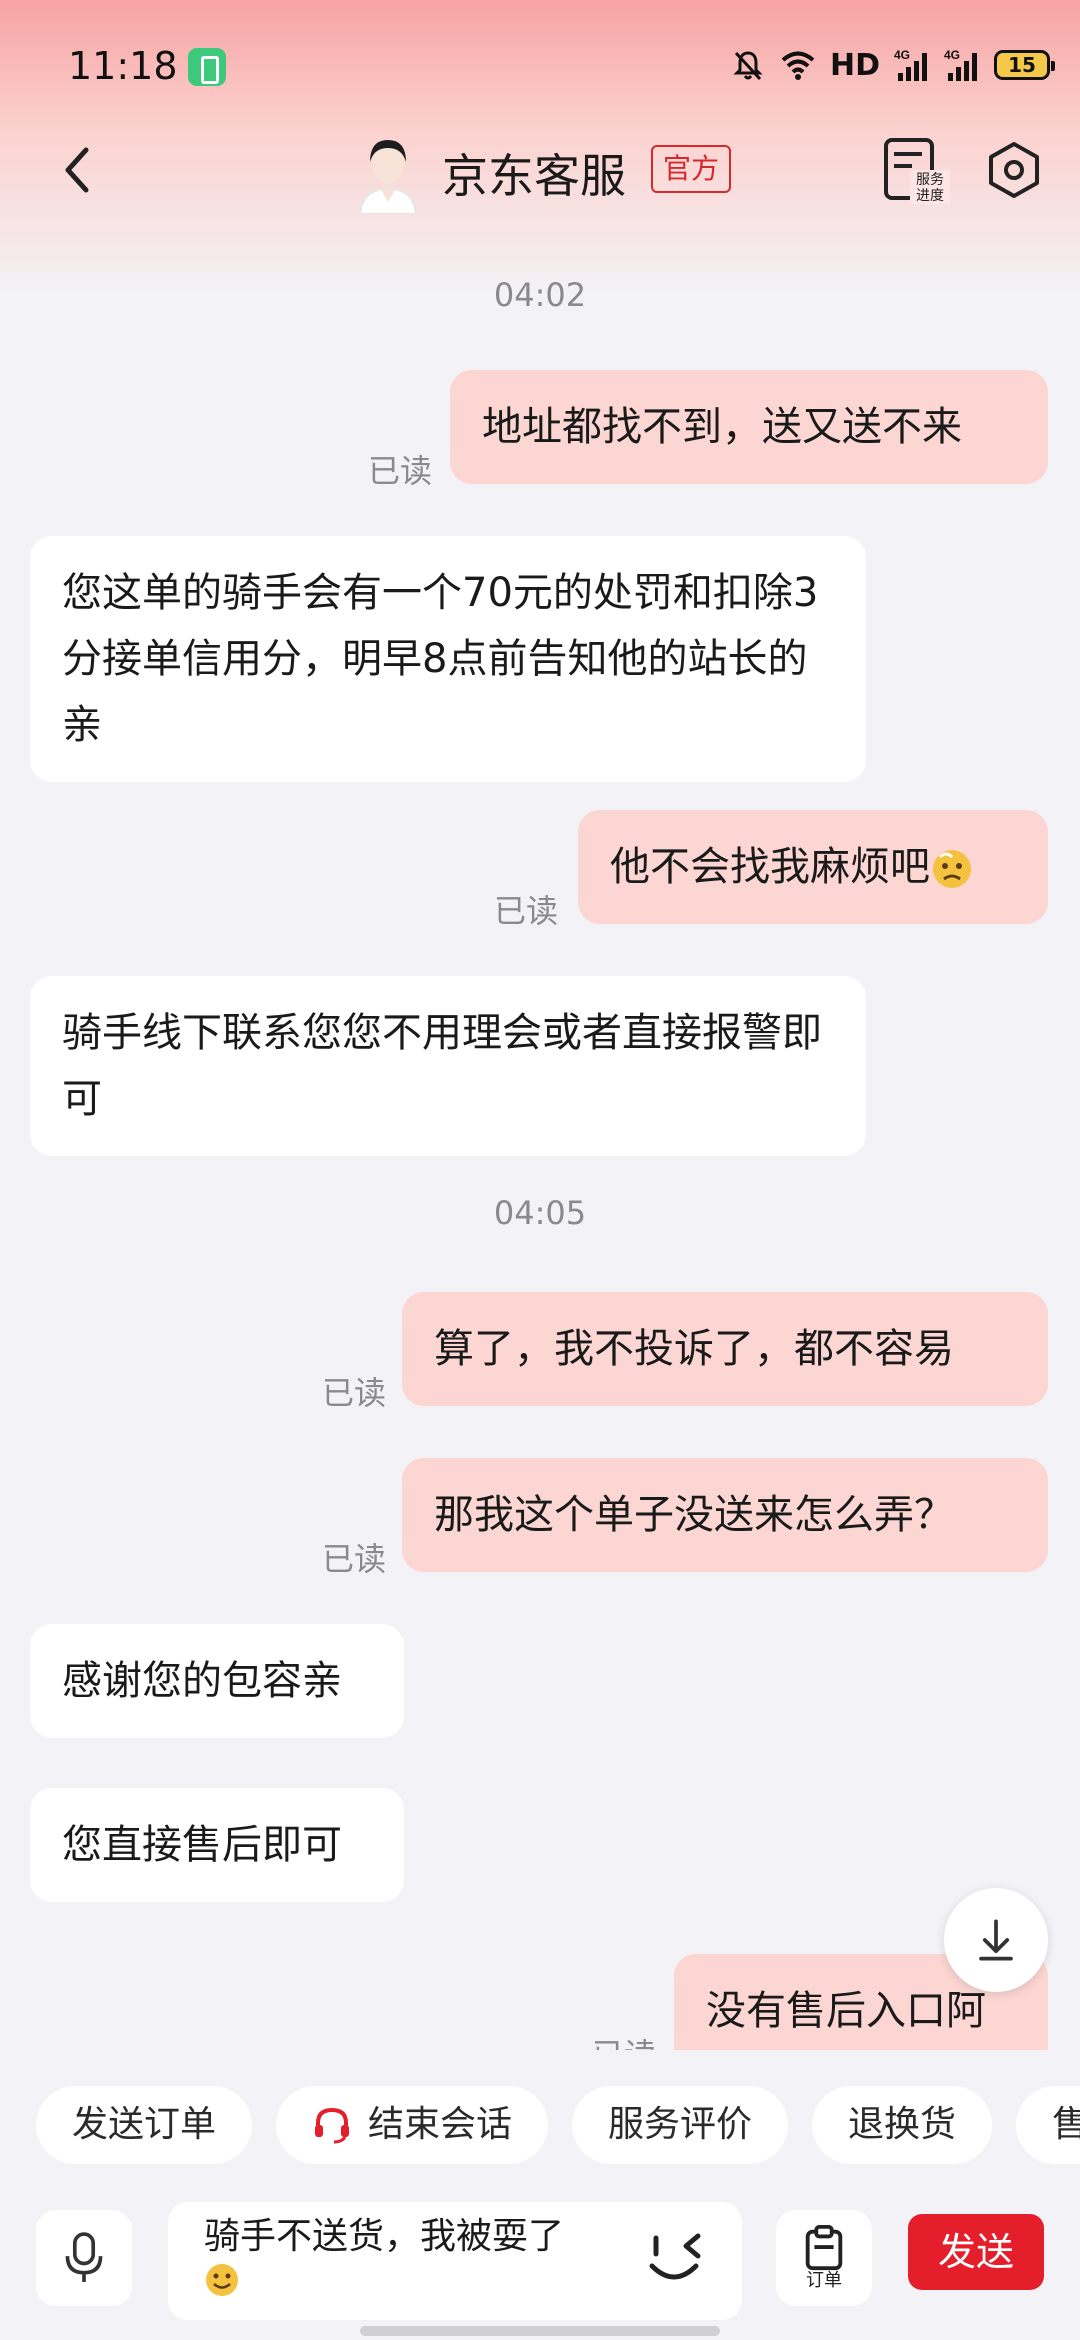 This screenshot has width=1080, height=2340. What do you see at coordinates (1048, 2125) in the screenshot?
I see `after-sales-chip: 售` at bounding box center [1048, 2125].